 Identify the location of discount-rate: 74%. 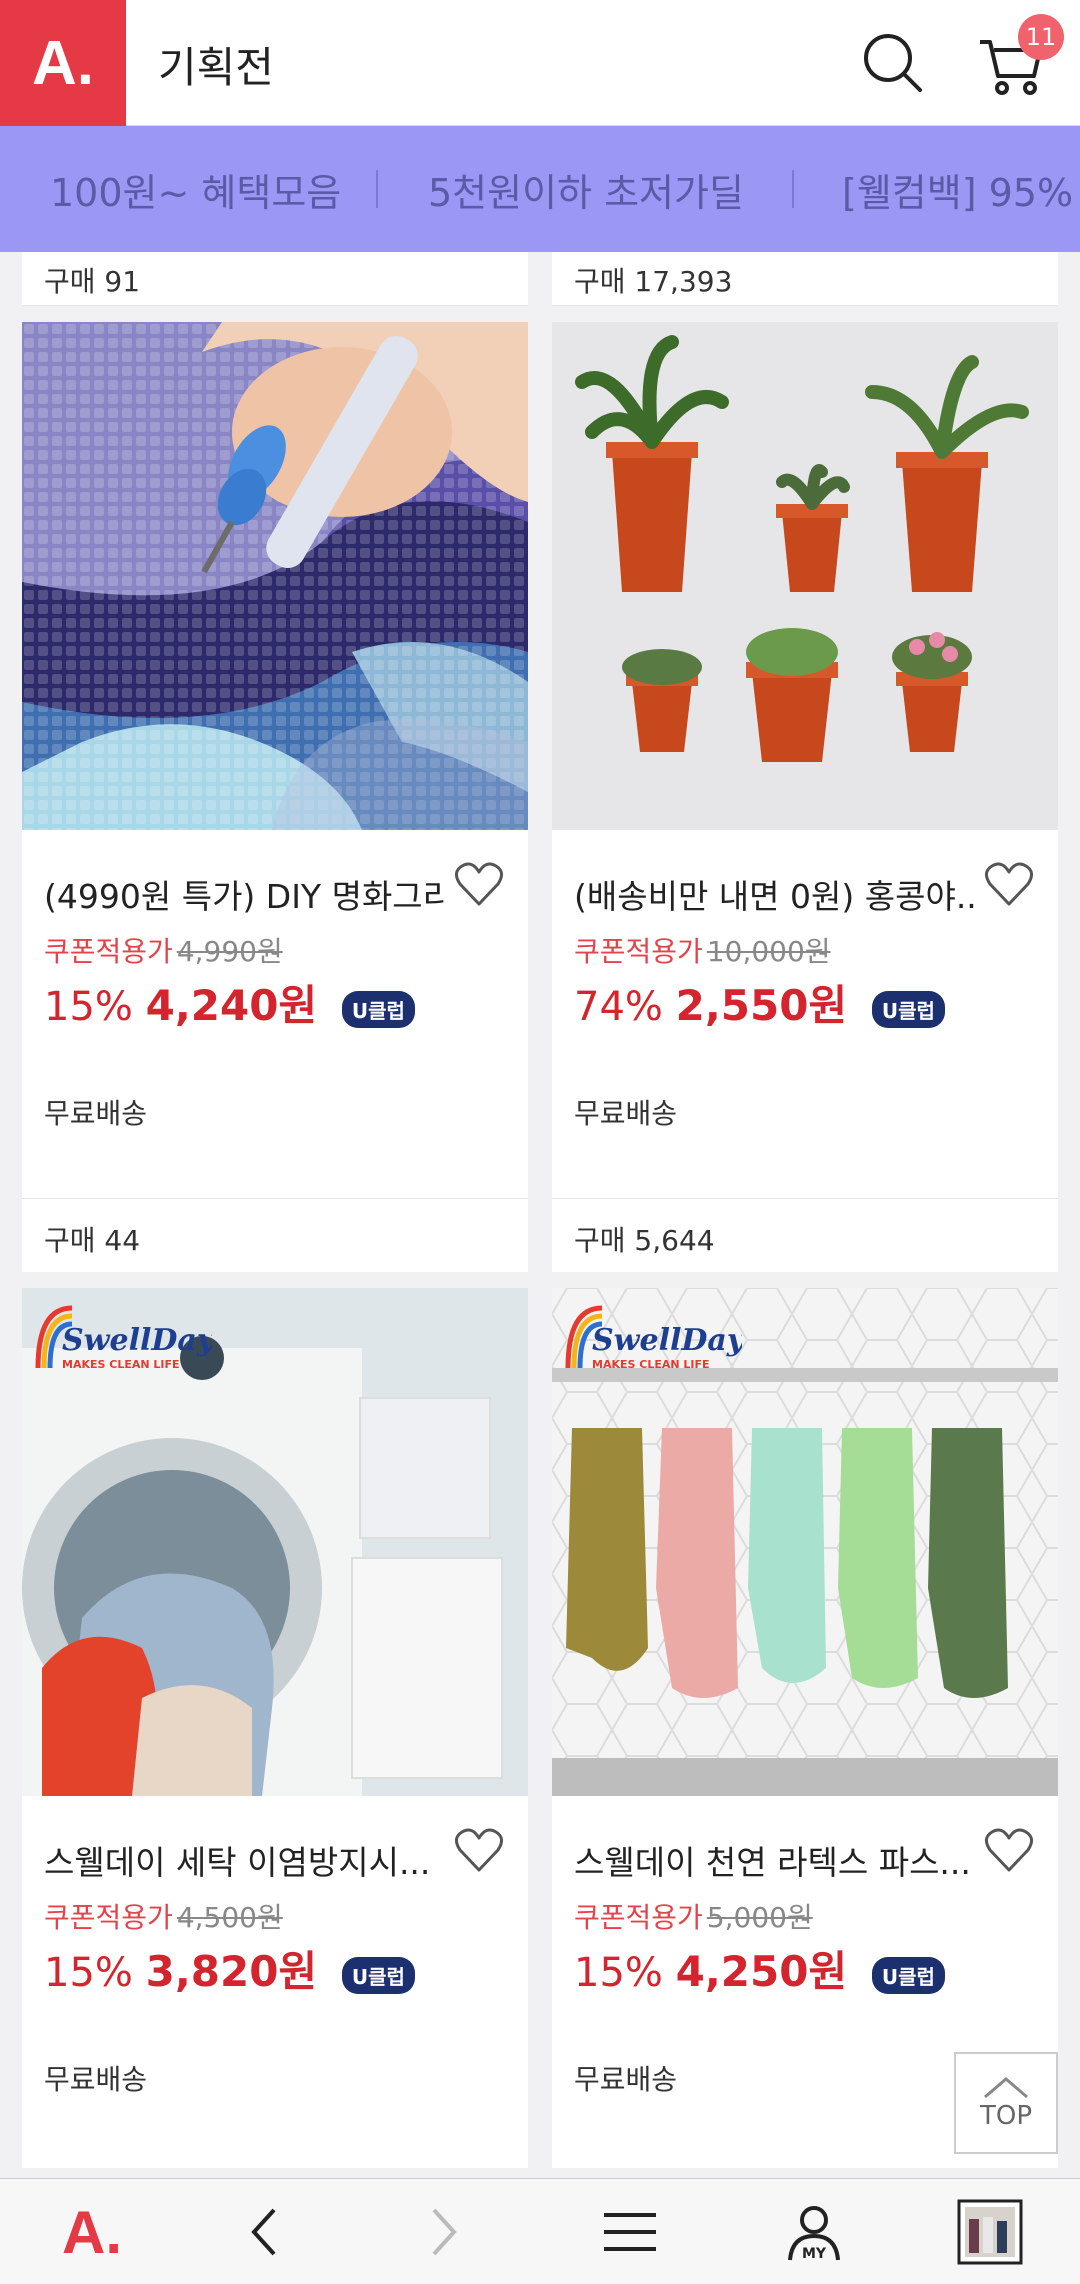
(618, 1007).